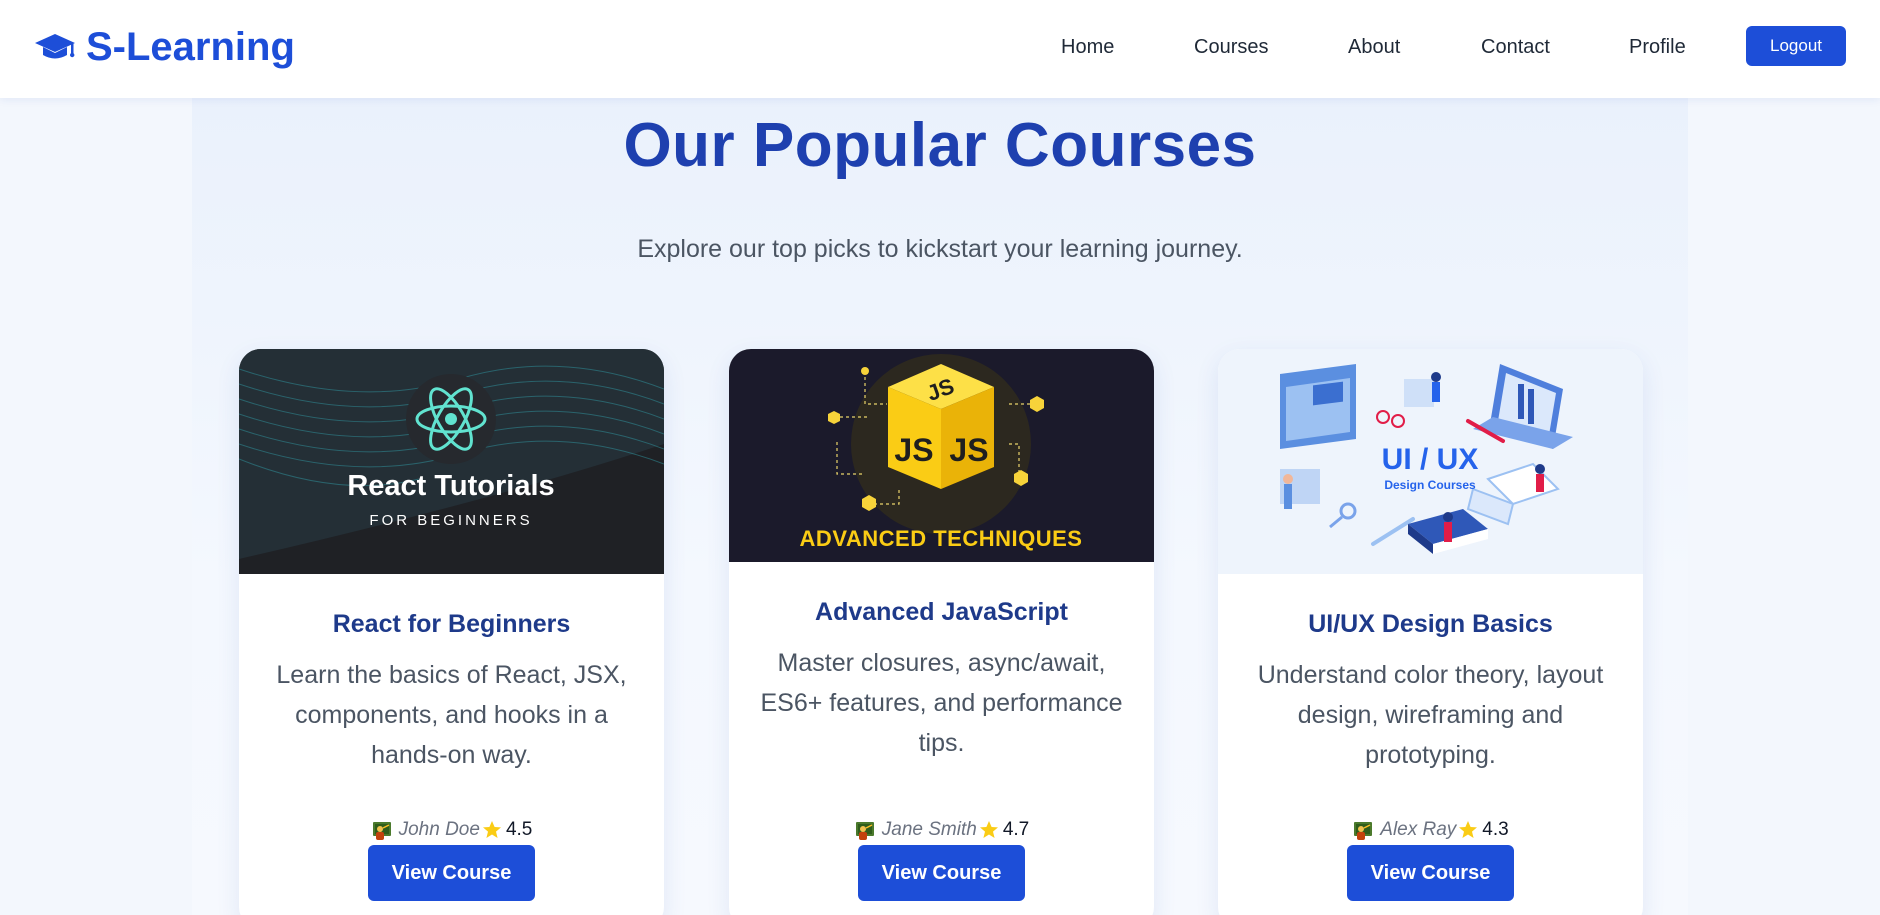  I want to click on course-image-react: React Tutorials FOR BEGINNERS, so click(451, 461).